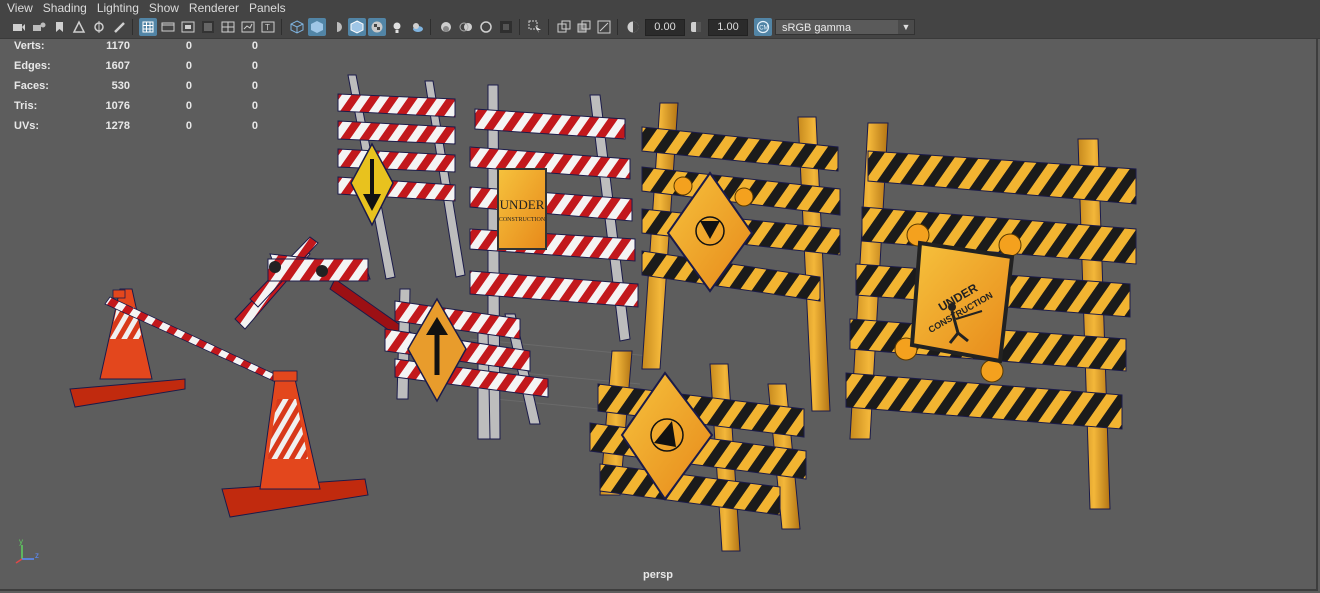  I want to click on safe-title-icon: T, so click(268, 27).